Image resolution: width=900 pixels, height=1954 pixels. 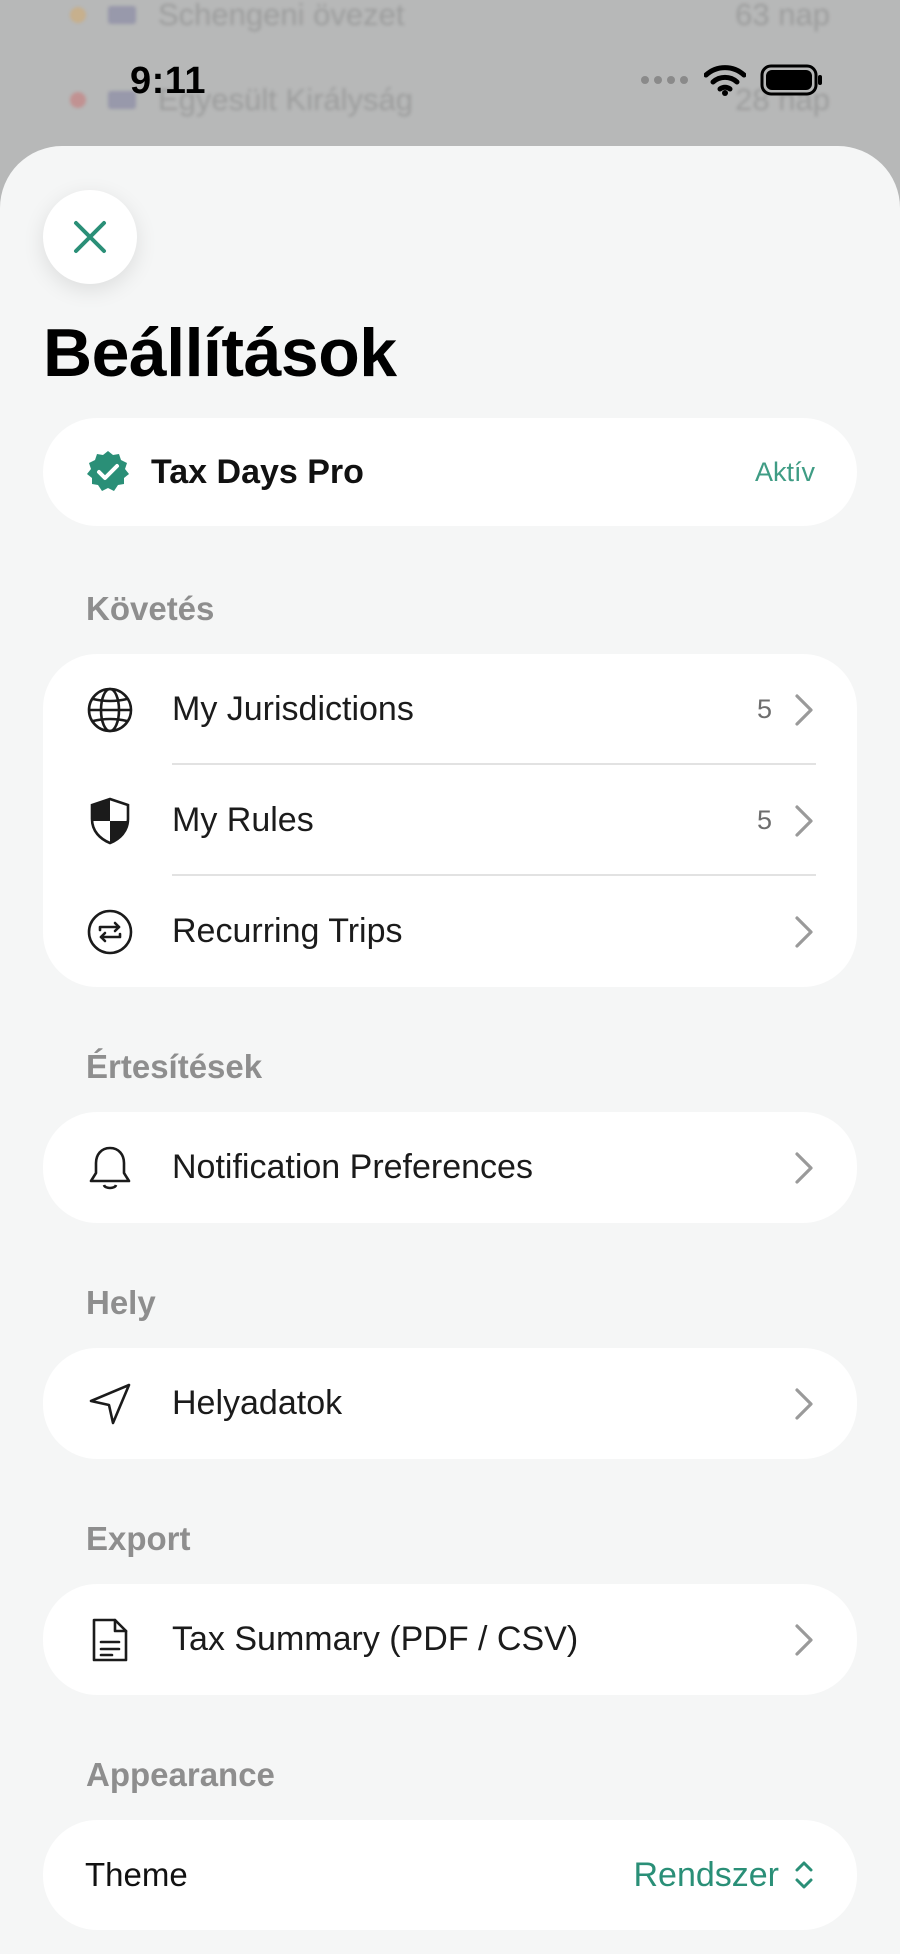 What do you see at coordinates (804, 1875) in the screenshot?
I see `chevron-up-down-icon` at bounding box center [804, 1875].